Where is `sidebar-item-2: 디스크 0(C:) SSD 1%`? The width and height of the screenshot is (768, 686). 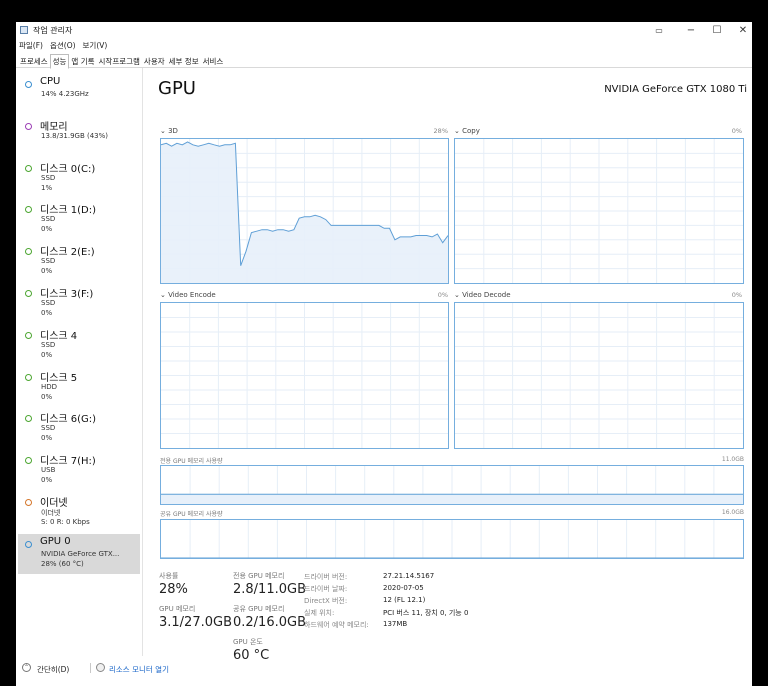 sidebar-item-2: 디스크 0(C:) SSD 1% is located at coordinates (79, 178).